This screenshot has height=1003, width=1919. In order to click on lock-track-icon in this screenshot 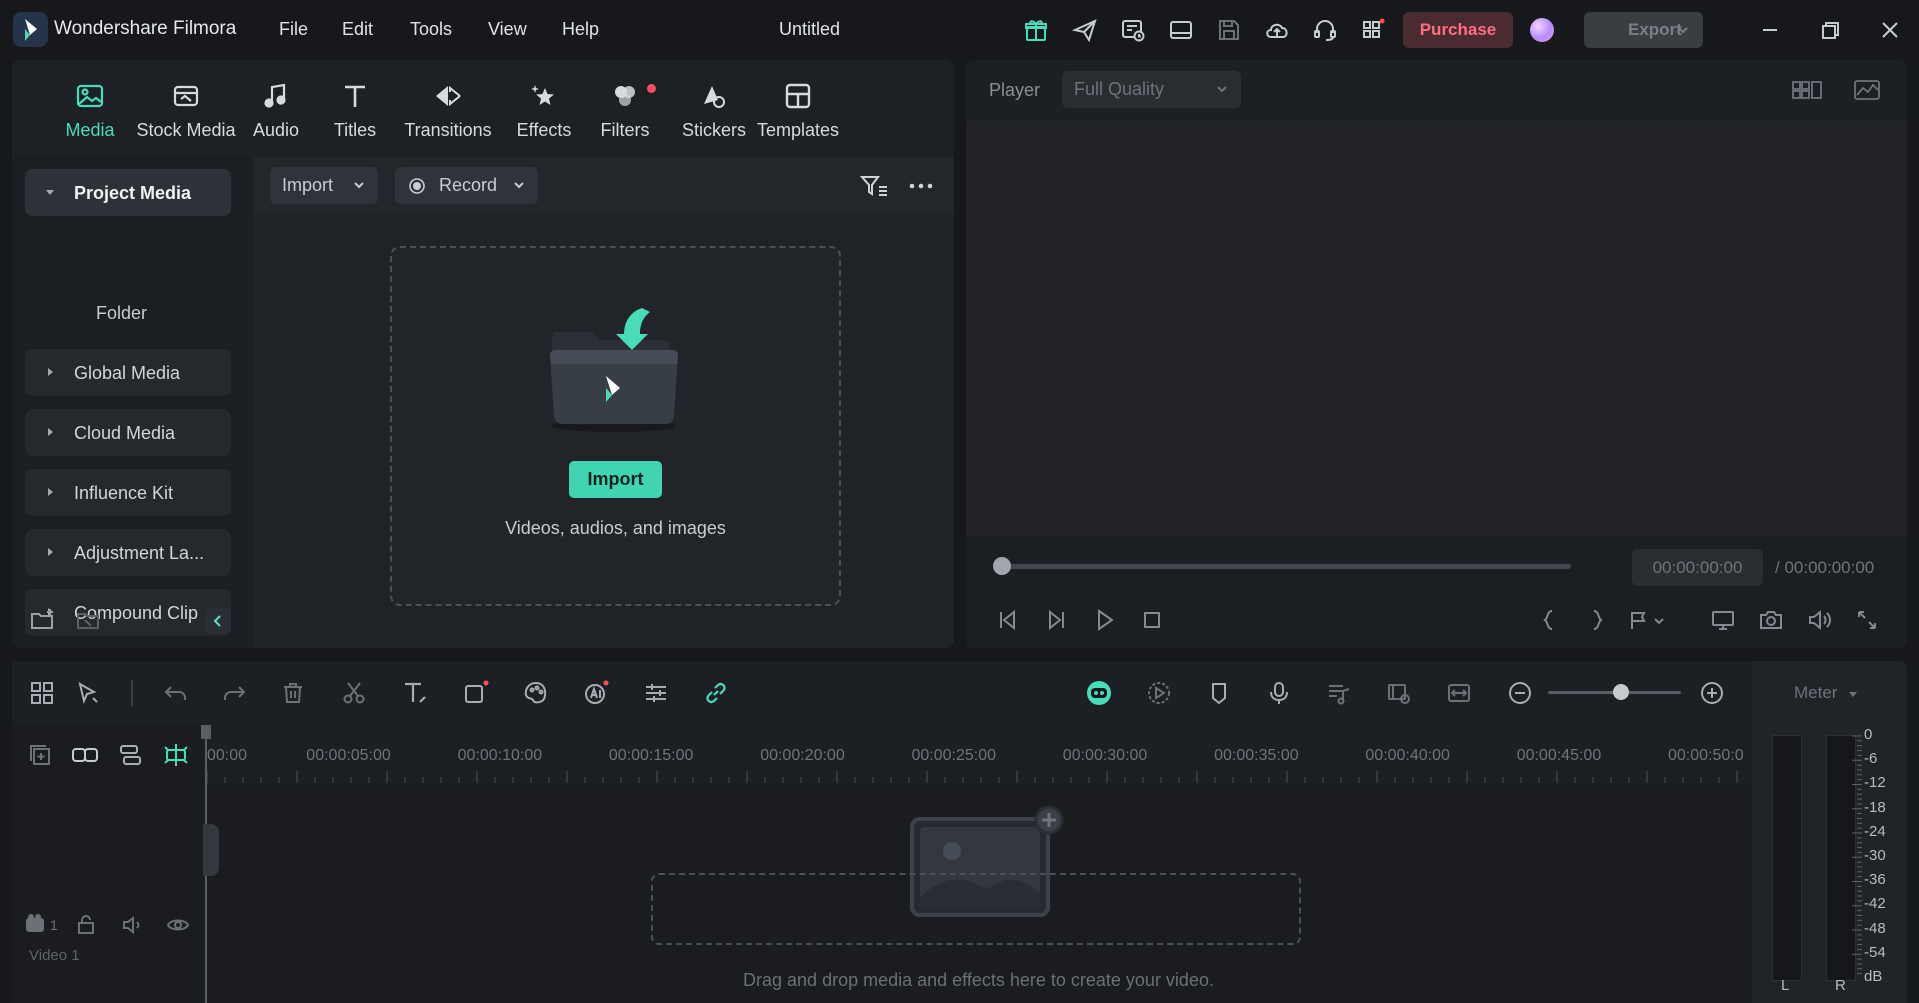, I will do `click(86, 925)`.